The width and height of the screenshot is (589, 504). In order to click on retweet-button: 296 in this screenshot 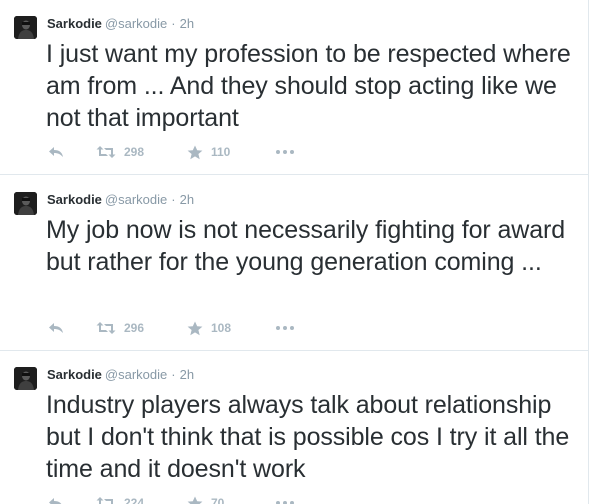, I will do `click(120, 328)`.